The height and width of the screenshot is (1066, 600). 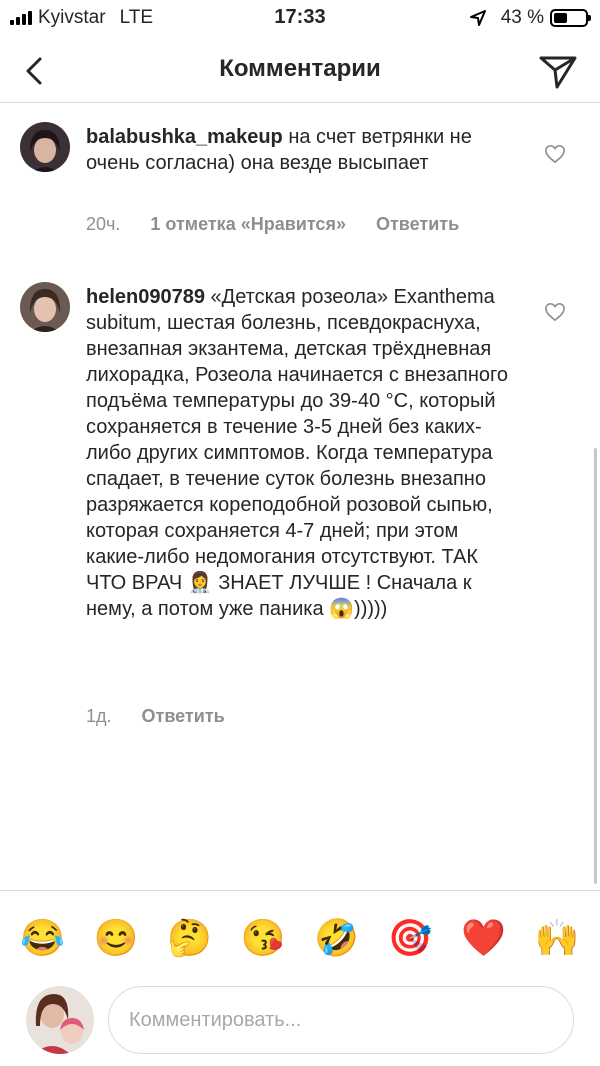 What do you see at coordinates (341, 1020) in the screenshot?
I see `comment-input` at bounding box center [341, 1020].